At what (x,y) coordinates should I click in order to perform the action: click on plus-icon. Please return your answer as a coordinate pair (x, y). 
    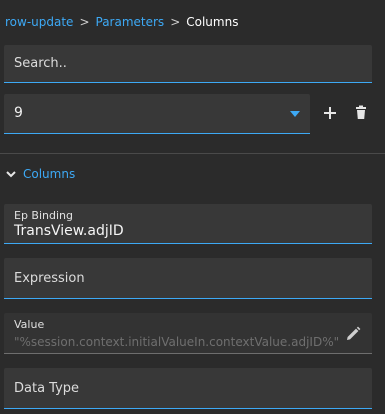
    Looking at the image, I should click on (330, 113).